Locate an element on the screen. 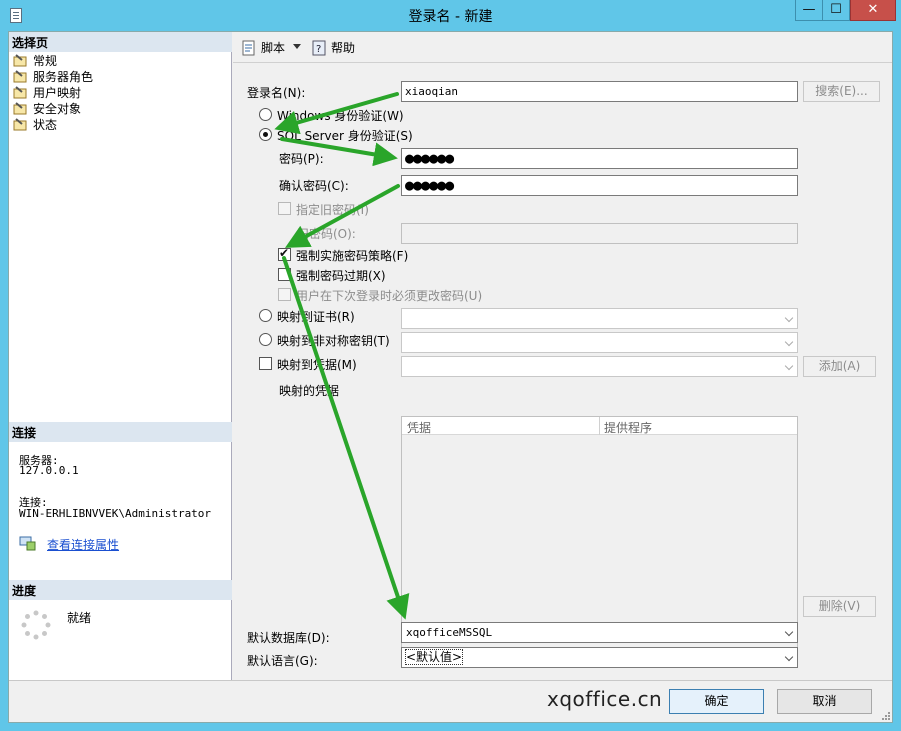 Image resolution: width=901 pixels, height=731 pixels. cancel-button: 取消 is located at coordinates (824, 701).